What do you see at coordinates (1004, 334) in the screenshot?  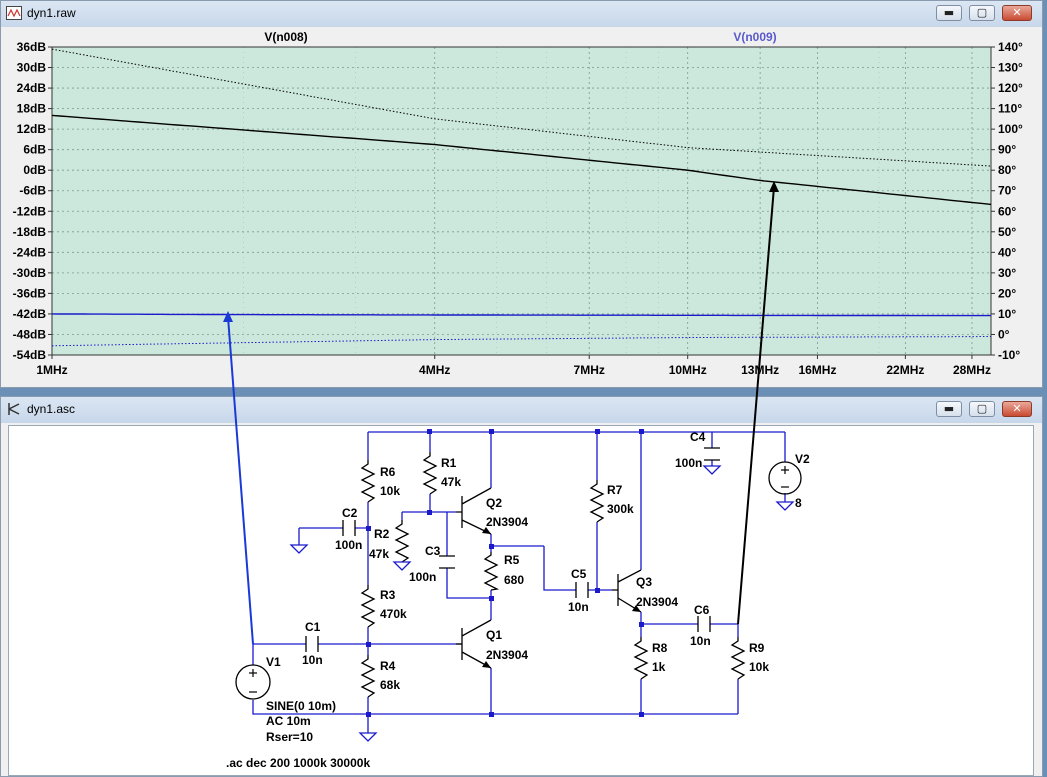 I see `y-right-tick-label: 0°` at bounding box center [1004, 334].